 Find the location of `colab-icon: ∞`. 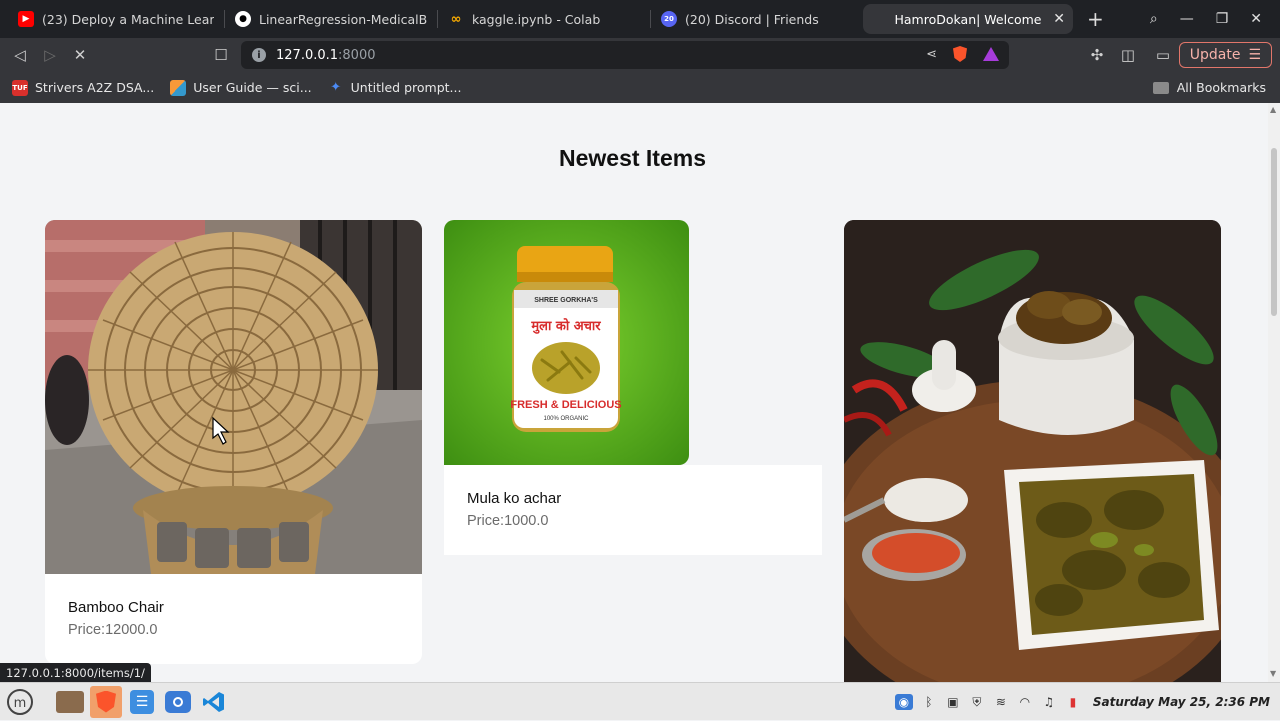

colab-icon: ∞ is located at coordinates (456, 19).